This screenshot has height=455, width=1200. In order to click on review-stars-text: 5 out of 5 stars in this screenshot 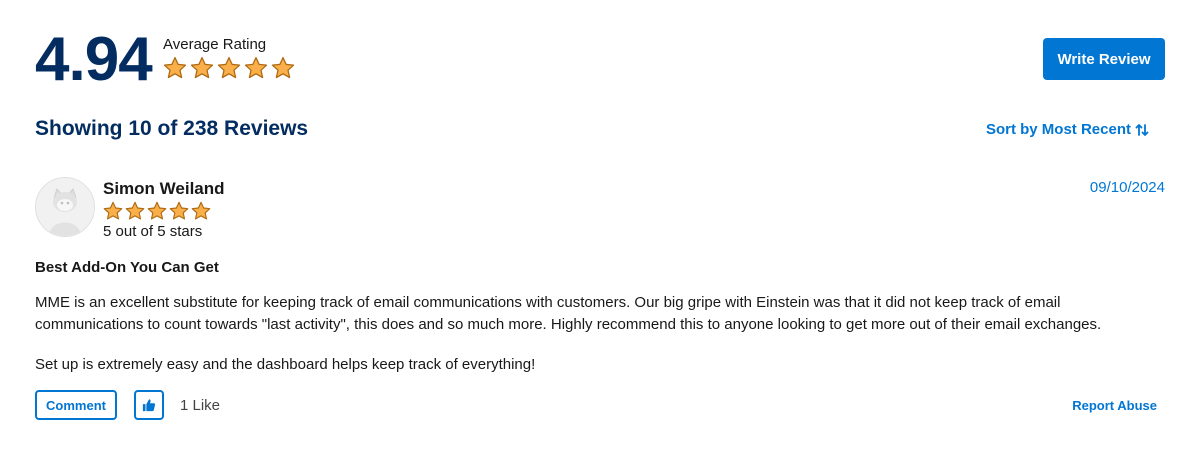, I will do `click(153, 231)`.